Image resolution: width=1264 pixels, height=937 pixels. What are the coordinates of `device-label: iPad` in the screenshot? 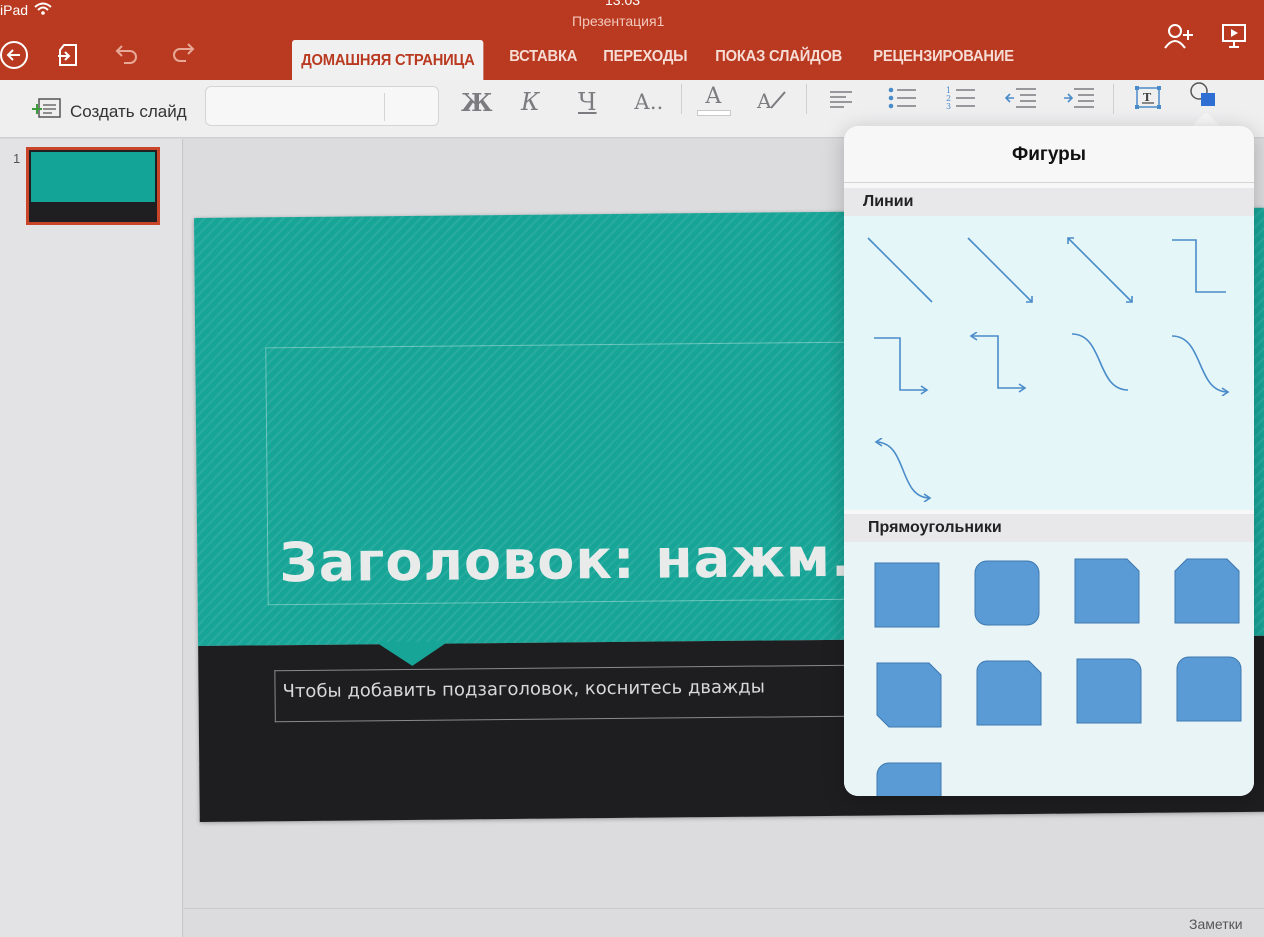 It's located at (26, 10).